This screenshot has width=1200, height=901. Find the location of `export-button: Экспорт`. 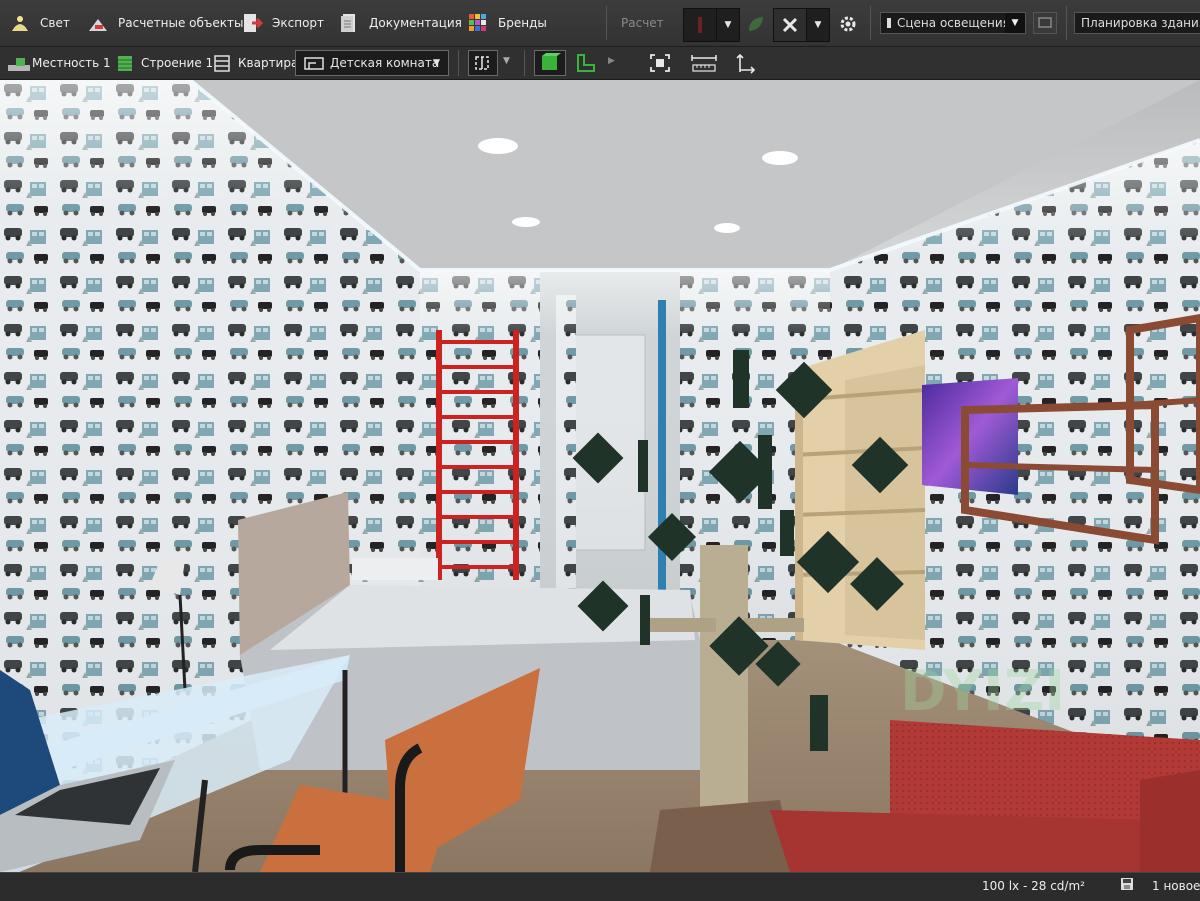

export-button: Экспорт is located at coordinates (282, 23).